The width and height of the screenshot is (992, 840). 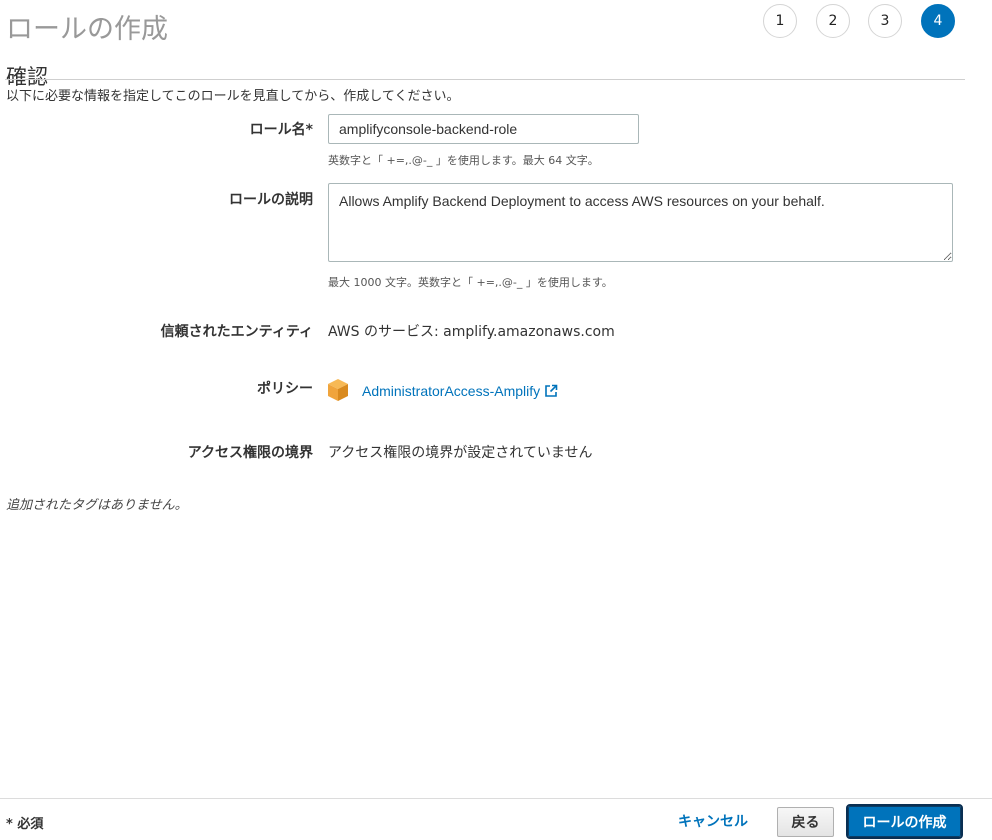 What do you see at coordinates (250, 453) in the screenshot?
I see `permissions-boundary-label: アクセス権限の境界` at bounding box center [250, 453].